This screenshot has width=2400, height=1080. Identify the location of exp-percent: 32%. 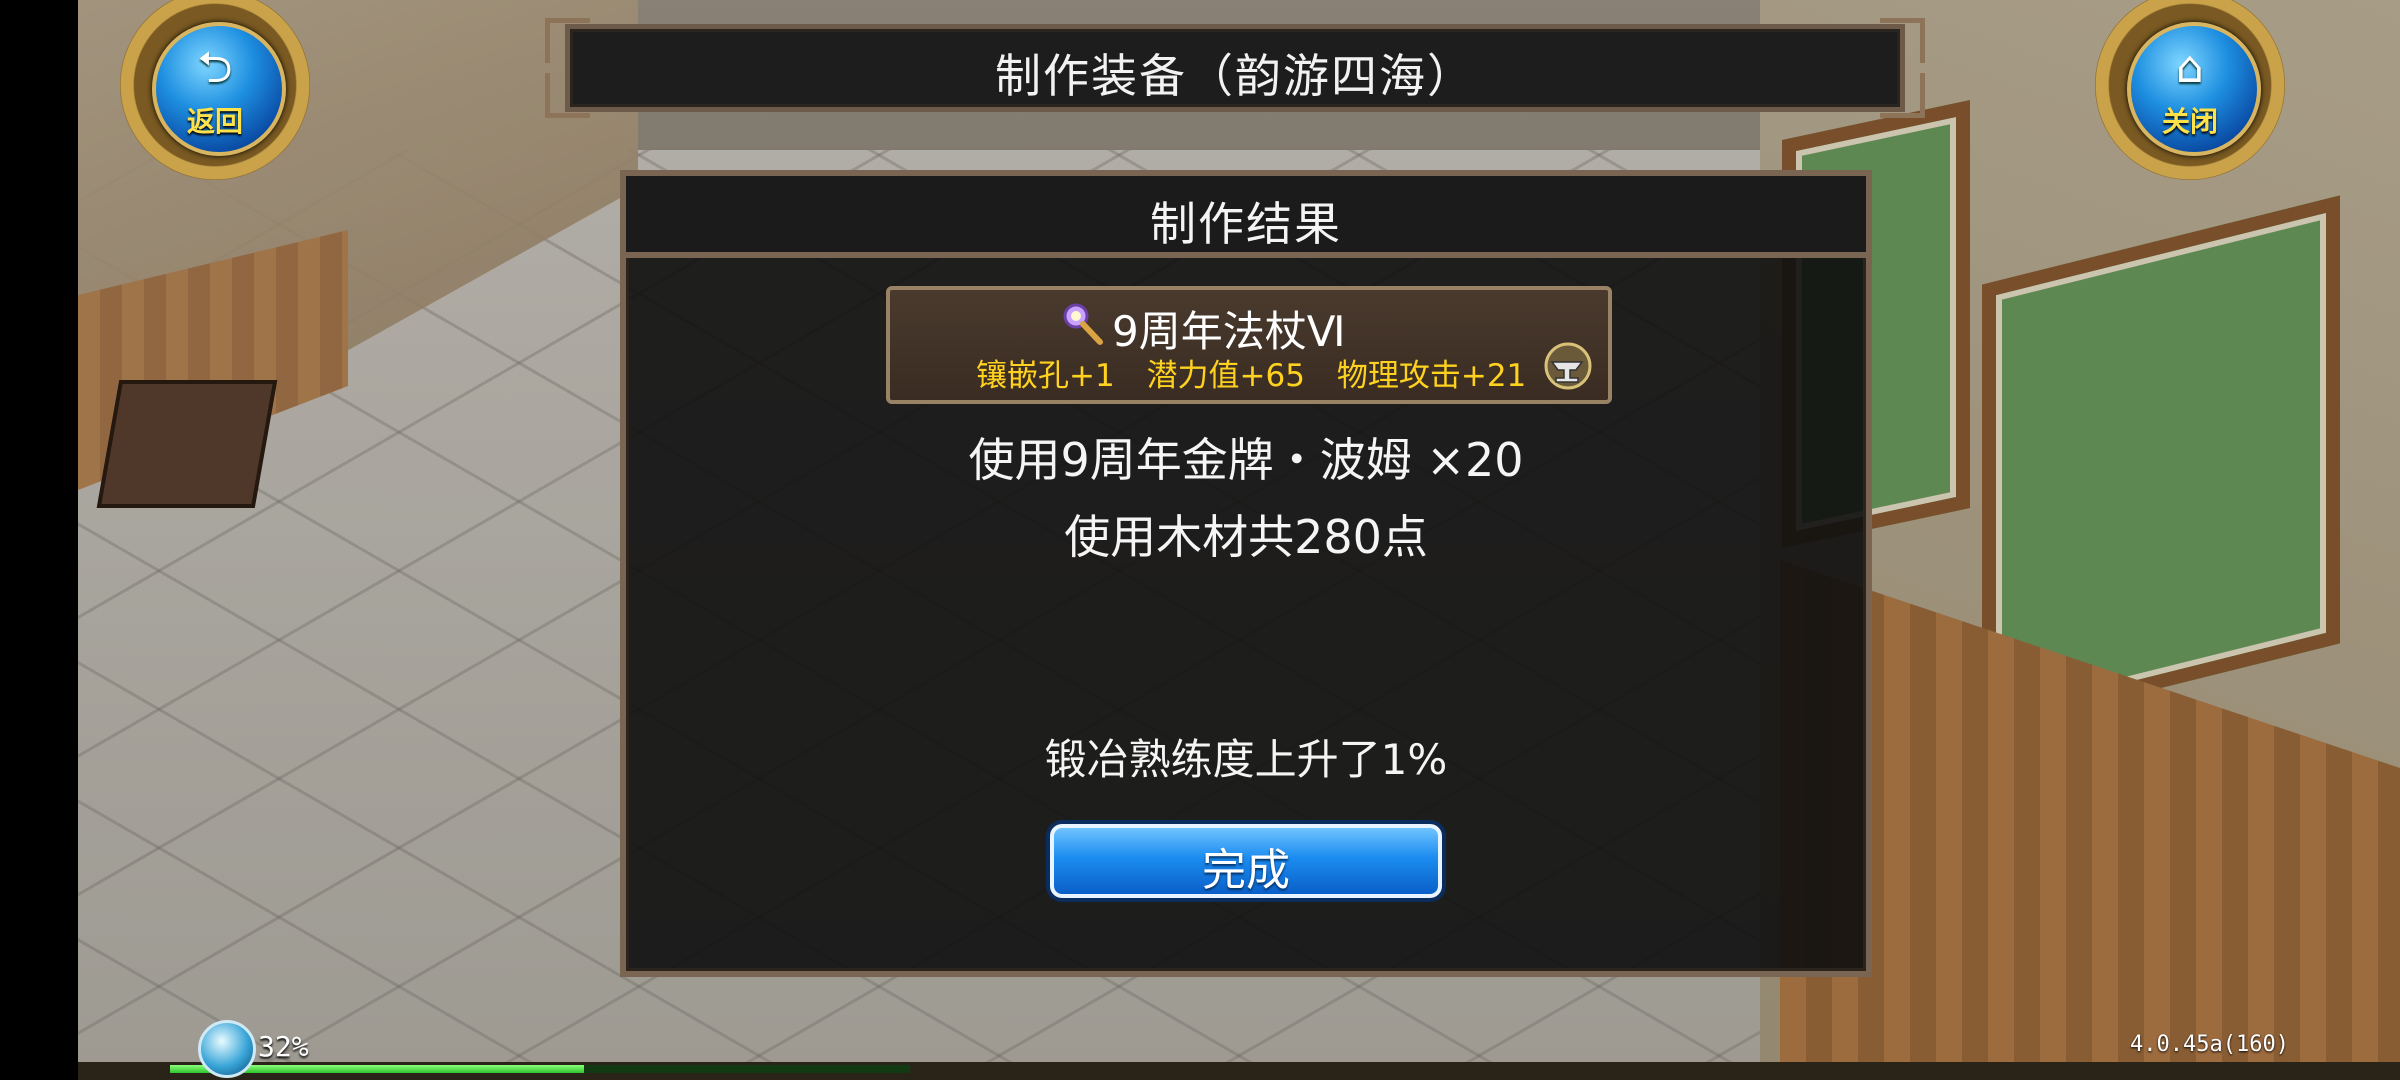
(283, 1046).